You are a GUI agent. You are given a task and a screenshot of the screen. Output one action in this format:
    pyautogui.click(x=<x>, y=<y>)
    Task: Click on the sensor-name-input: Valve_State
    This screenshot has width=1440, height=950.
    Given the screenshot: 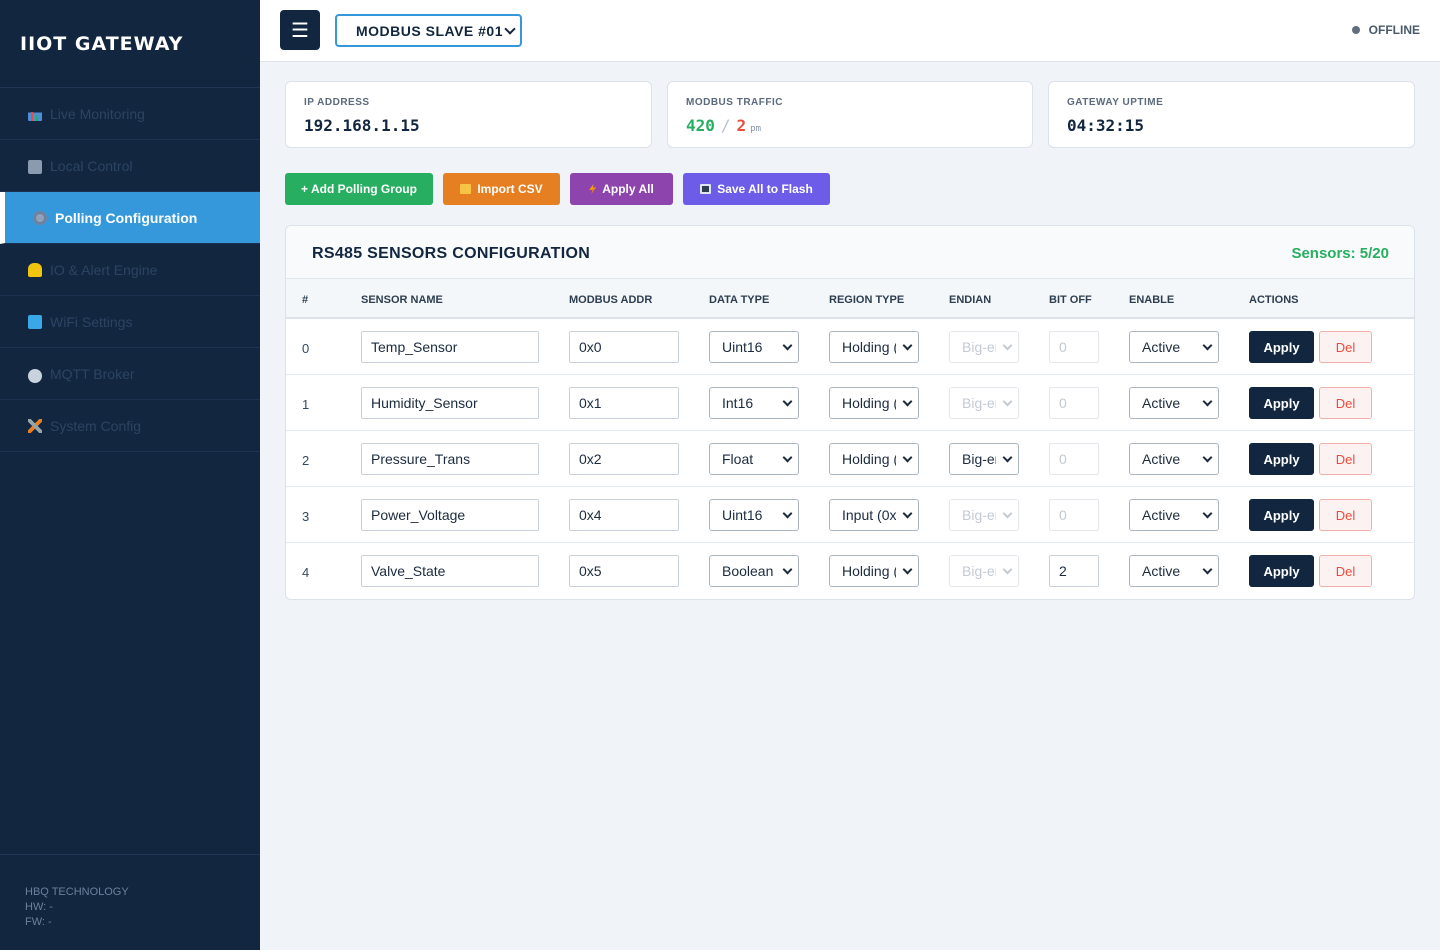 What is the action you would take?
    pyautogui.click(x=450, y=571)
    